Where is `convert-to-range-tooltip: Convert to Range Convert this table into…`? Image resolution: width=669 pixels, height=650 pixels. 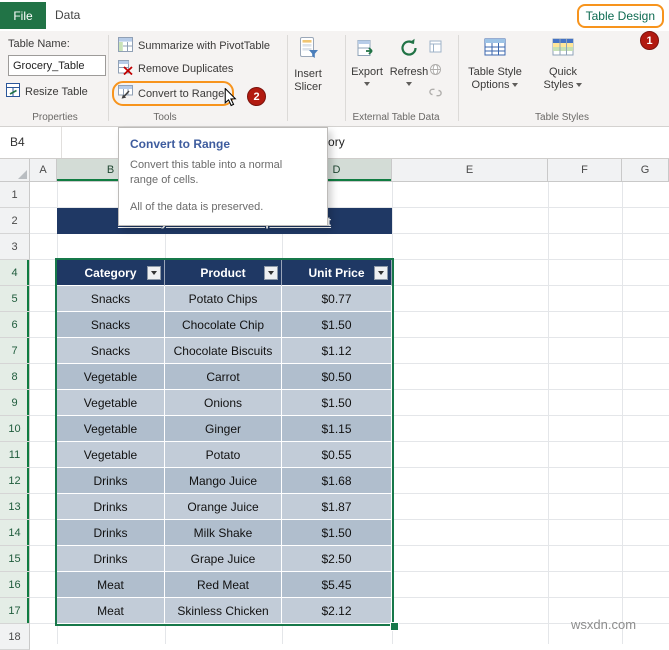
convert-to-range-tooltip: Convert to Range Convert this table into… is located at coordinates (223, 176).